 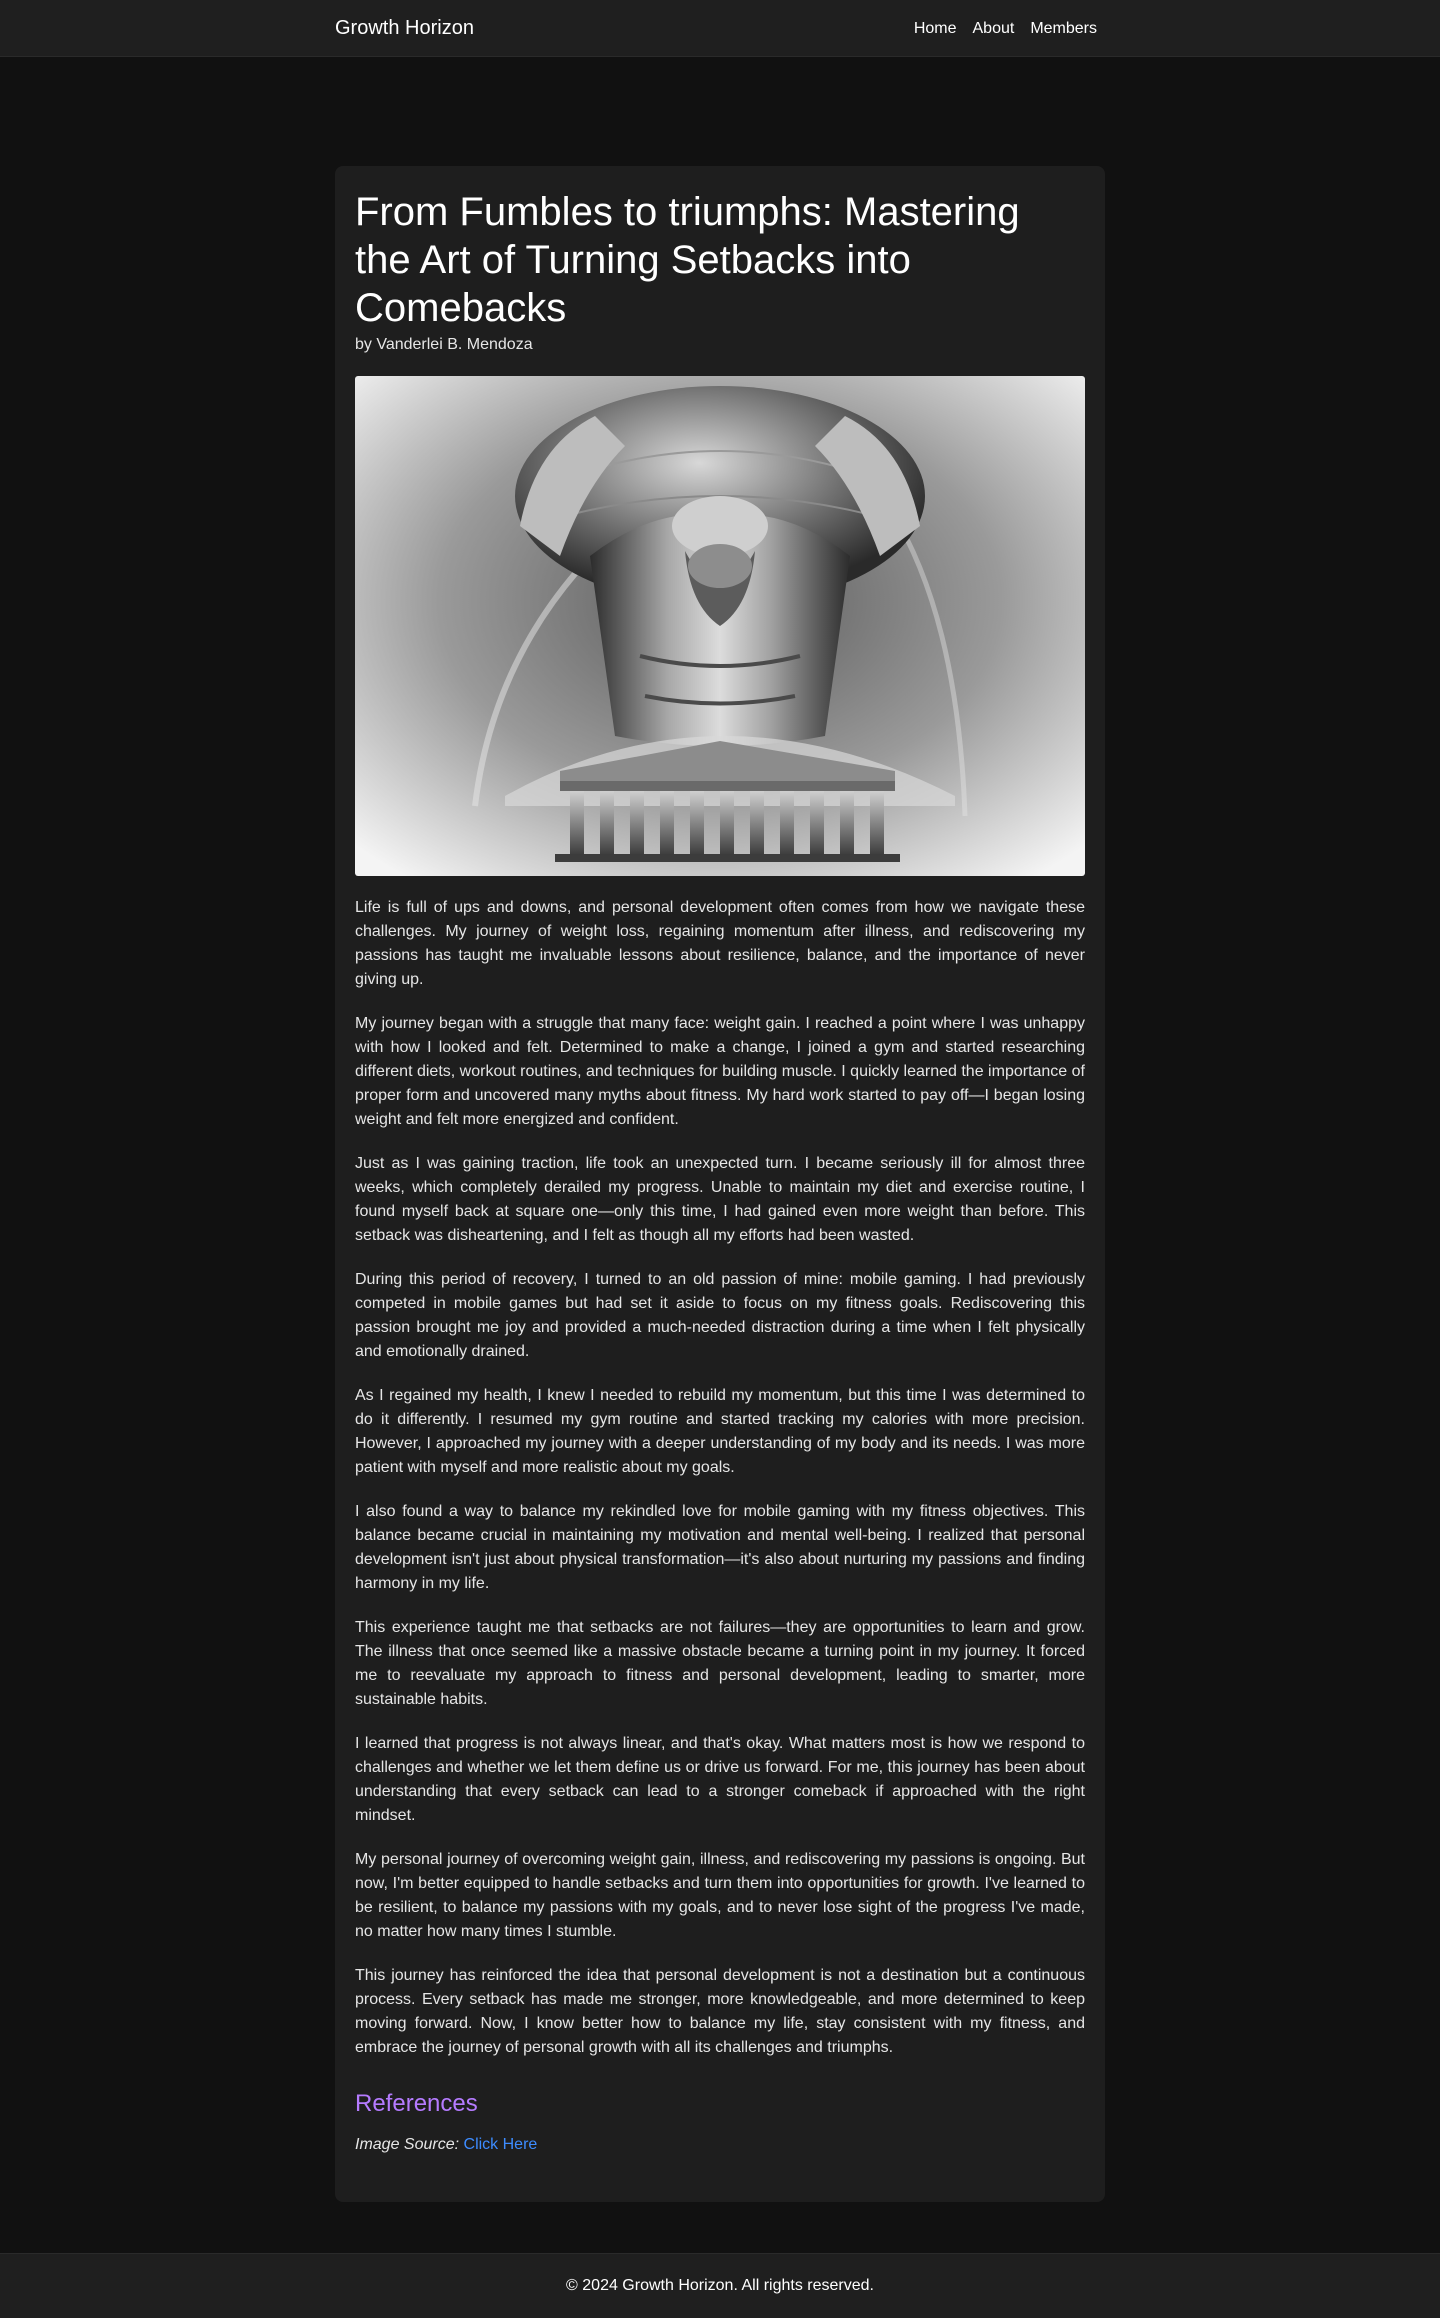 What do you see at coordinates (404, 28) in the screenshot?
I see `brand-logo-link: Growth Horizon` at bounding box center [404, 28].